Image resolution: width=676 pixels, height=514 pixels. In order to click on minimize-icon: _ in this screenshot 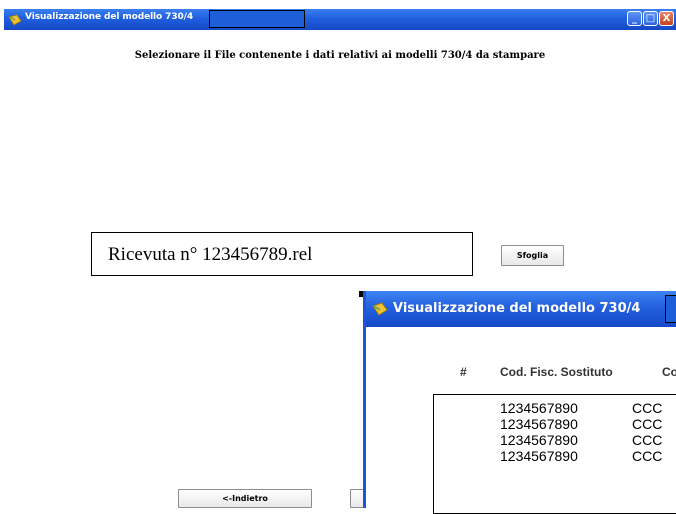, I will do `click(634, 18)`.